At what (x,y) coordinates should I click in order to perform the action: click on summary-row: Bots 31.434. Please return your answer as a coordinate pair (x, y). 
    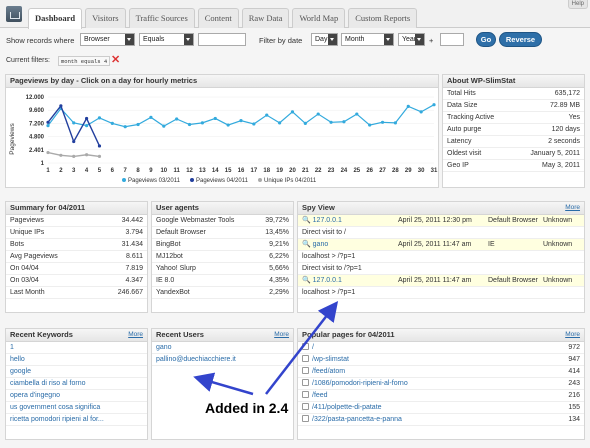
    Looking at the image, I should click on (76, 245).